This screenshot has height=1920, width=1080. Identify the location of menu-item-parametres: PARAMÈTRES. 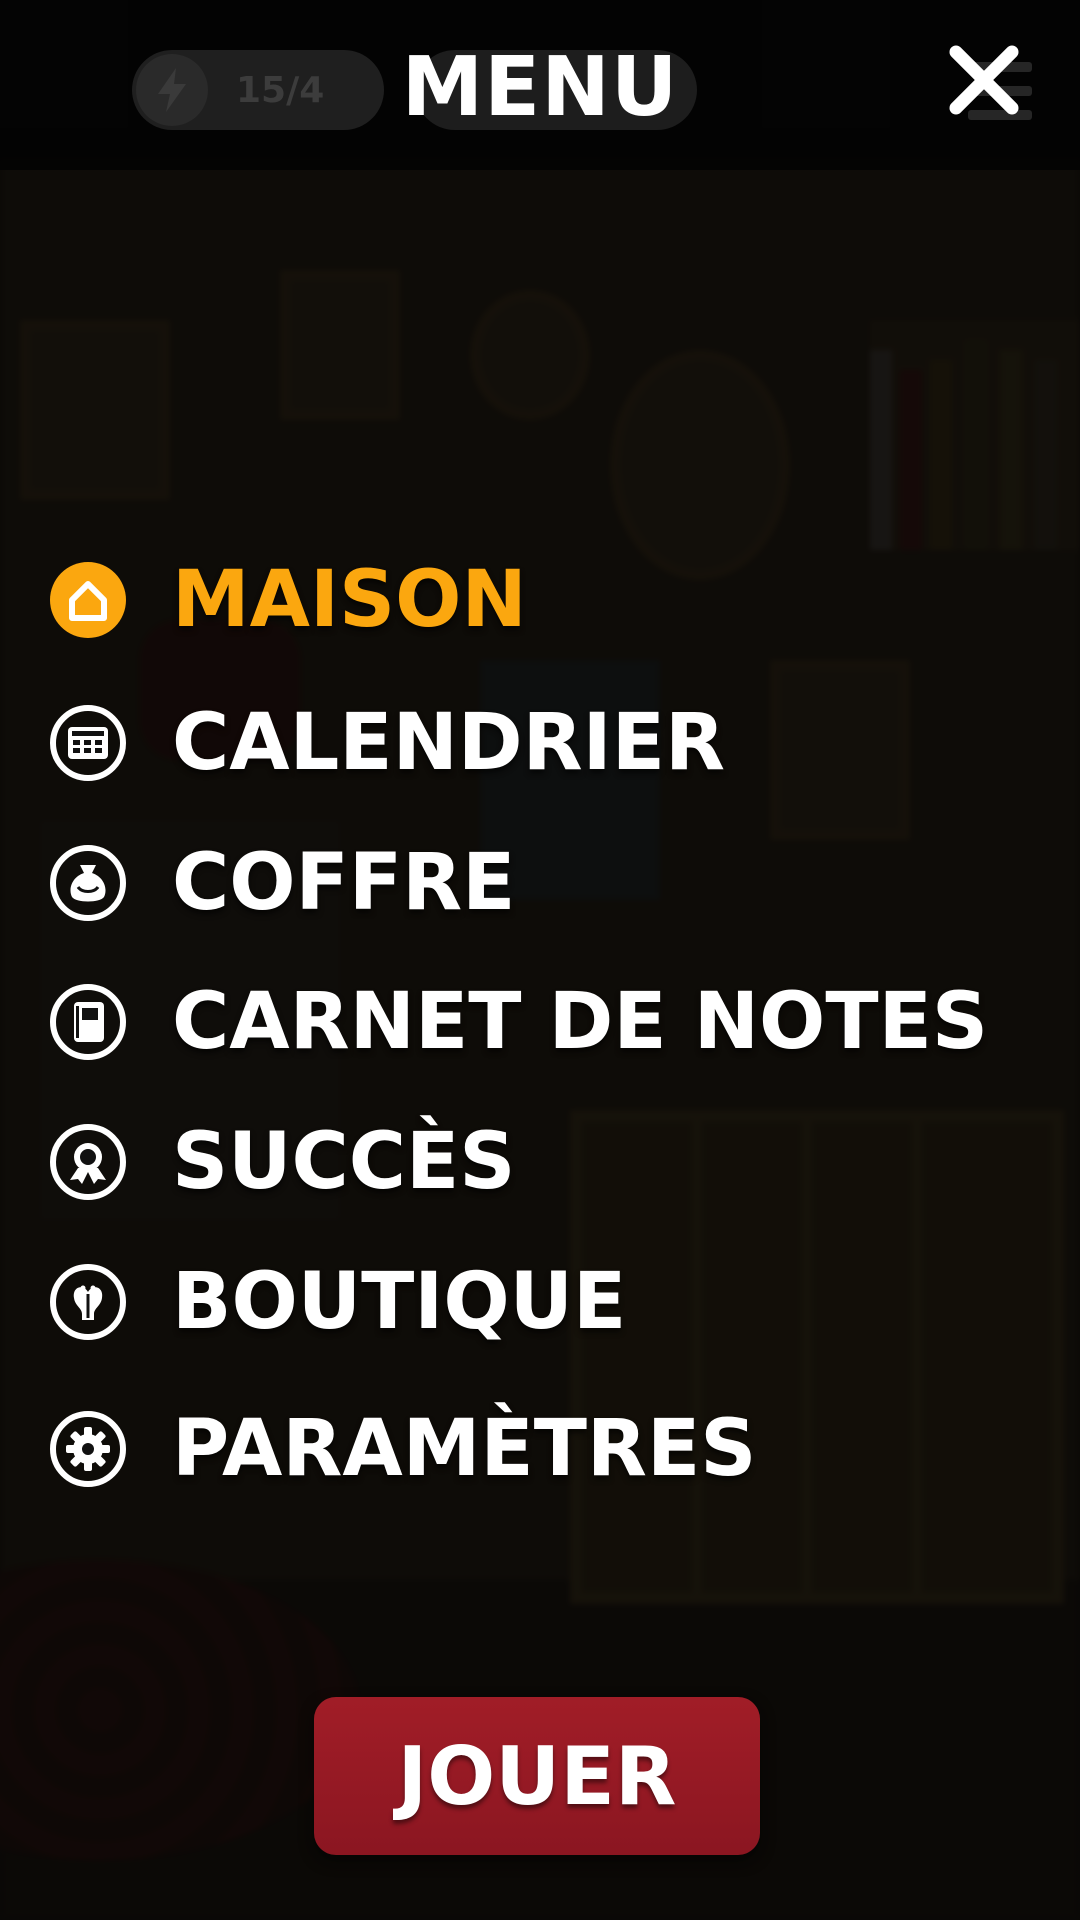
(402, 1449).